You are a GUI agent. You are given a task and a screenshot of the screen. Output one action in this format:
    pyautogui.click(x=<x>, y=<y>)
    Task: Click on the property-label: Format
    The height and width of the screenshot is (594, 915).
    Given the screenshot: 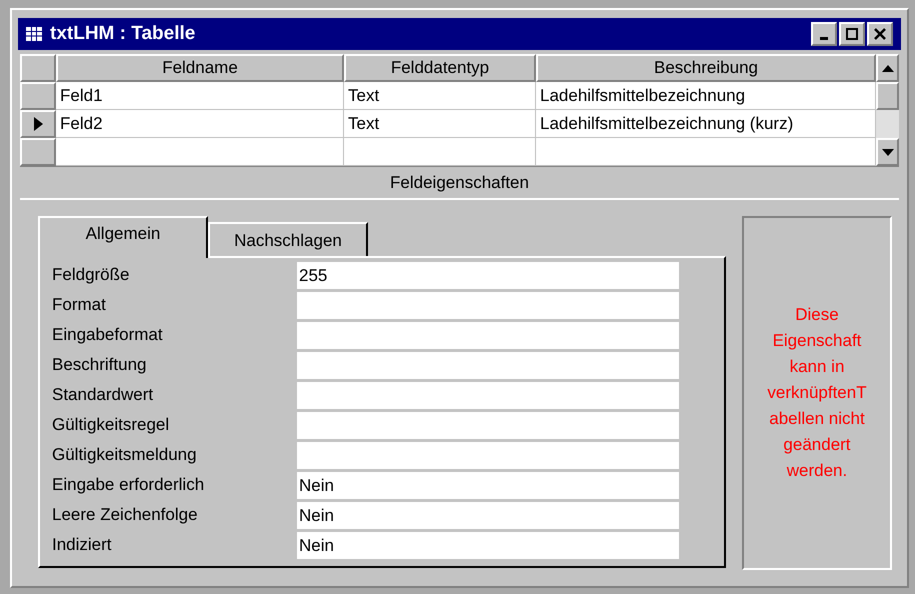 What is the action you would take?
    pyautogui.click(x=79, y=305)
    